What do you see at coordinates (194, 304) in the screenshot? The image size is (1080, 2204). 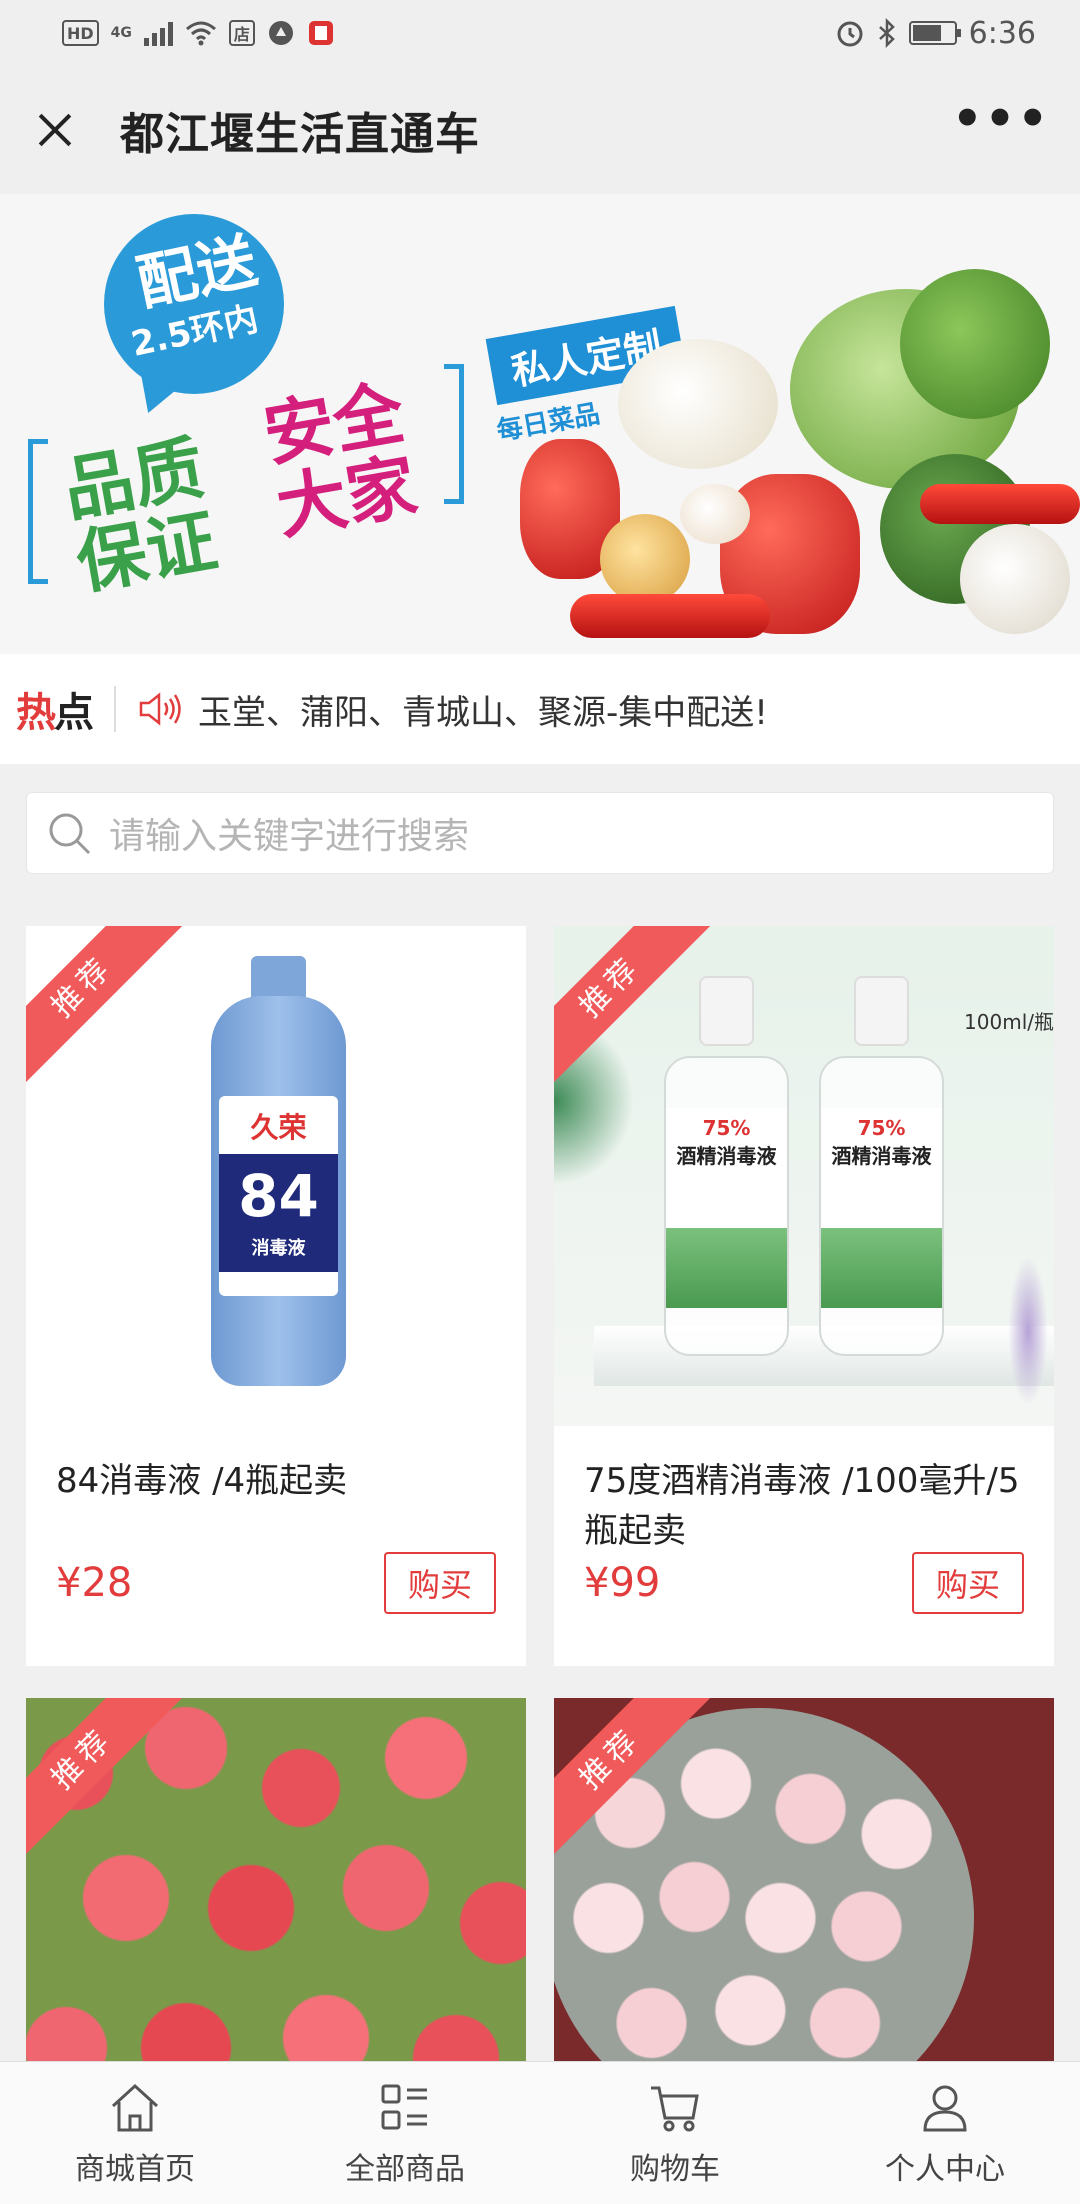 I see `delivery-bubble: 配送 2.5环内` at bounding box center [194, 304].